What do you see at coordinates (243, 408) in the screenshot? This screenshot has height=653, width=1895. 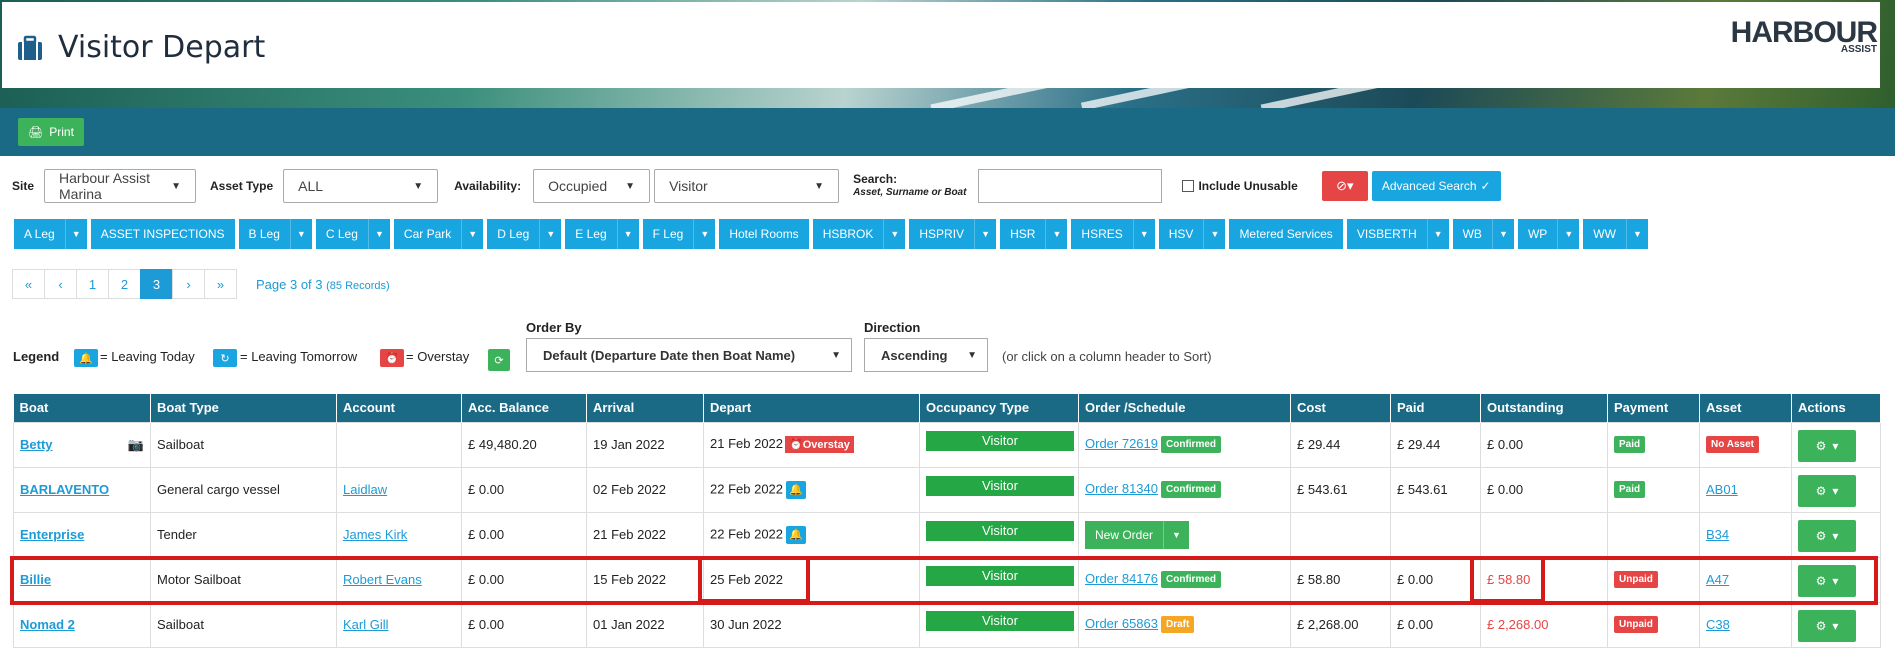 I see `column-header: Boat Type` at bounding box center [243, 408].